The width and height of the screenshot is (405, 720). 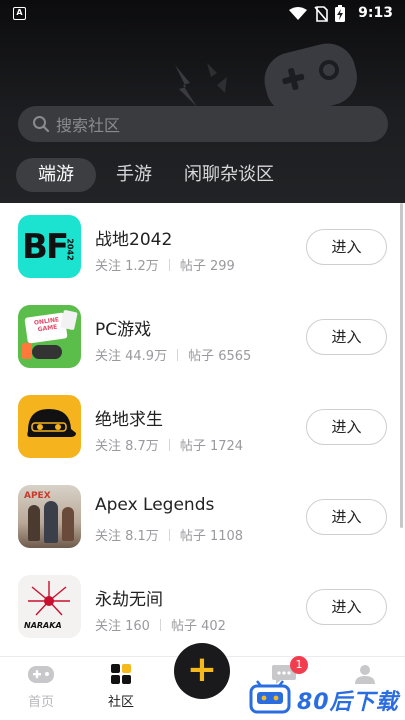 I want to click on community-name: 绝地求生, so click(x=129, y=420).